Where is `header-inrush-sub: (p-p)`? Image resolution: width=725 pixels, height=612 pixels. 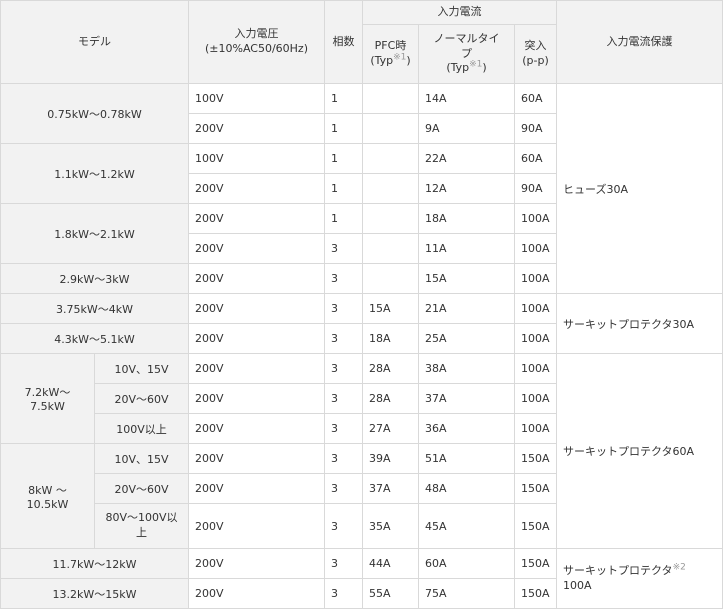 header-inrush-sub: (p-p) is located at coordinates (535, 60).